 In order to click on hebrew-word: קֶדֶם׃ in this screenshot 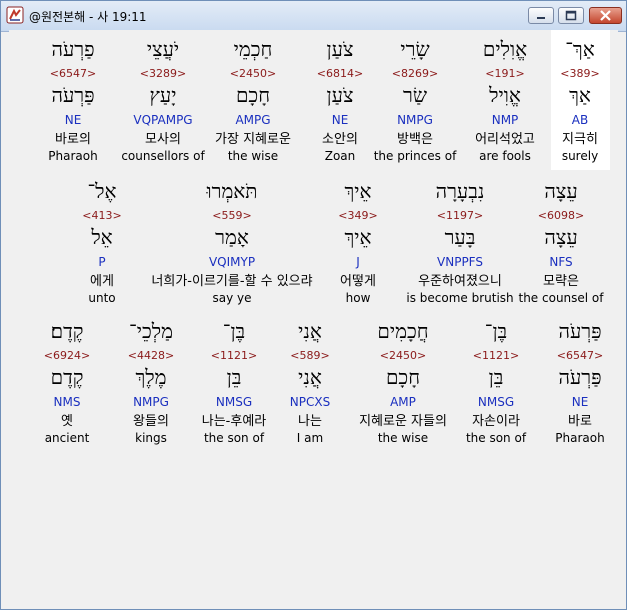, I will do `click(67, 331)`.